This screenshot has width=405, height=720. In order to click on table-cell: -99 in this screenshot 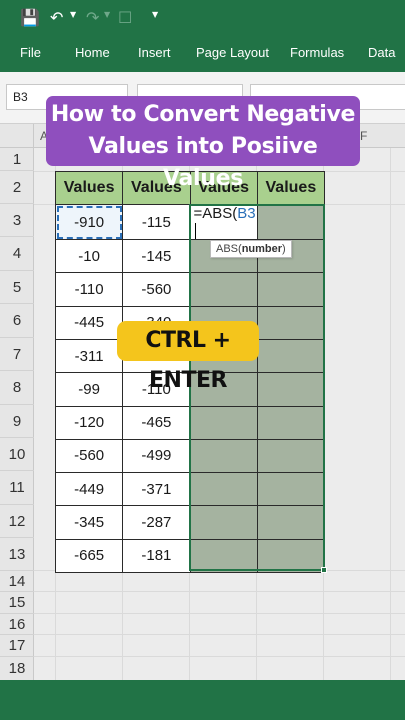, I will do `click(89, 389)`.